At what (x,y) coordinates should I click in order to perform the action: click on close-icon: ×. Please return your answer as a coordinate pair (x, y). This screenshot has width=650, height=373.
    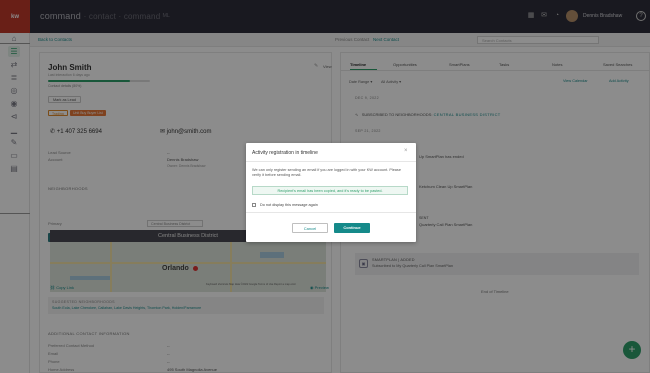
    Looking at the image, I should click on (406, 151).